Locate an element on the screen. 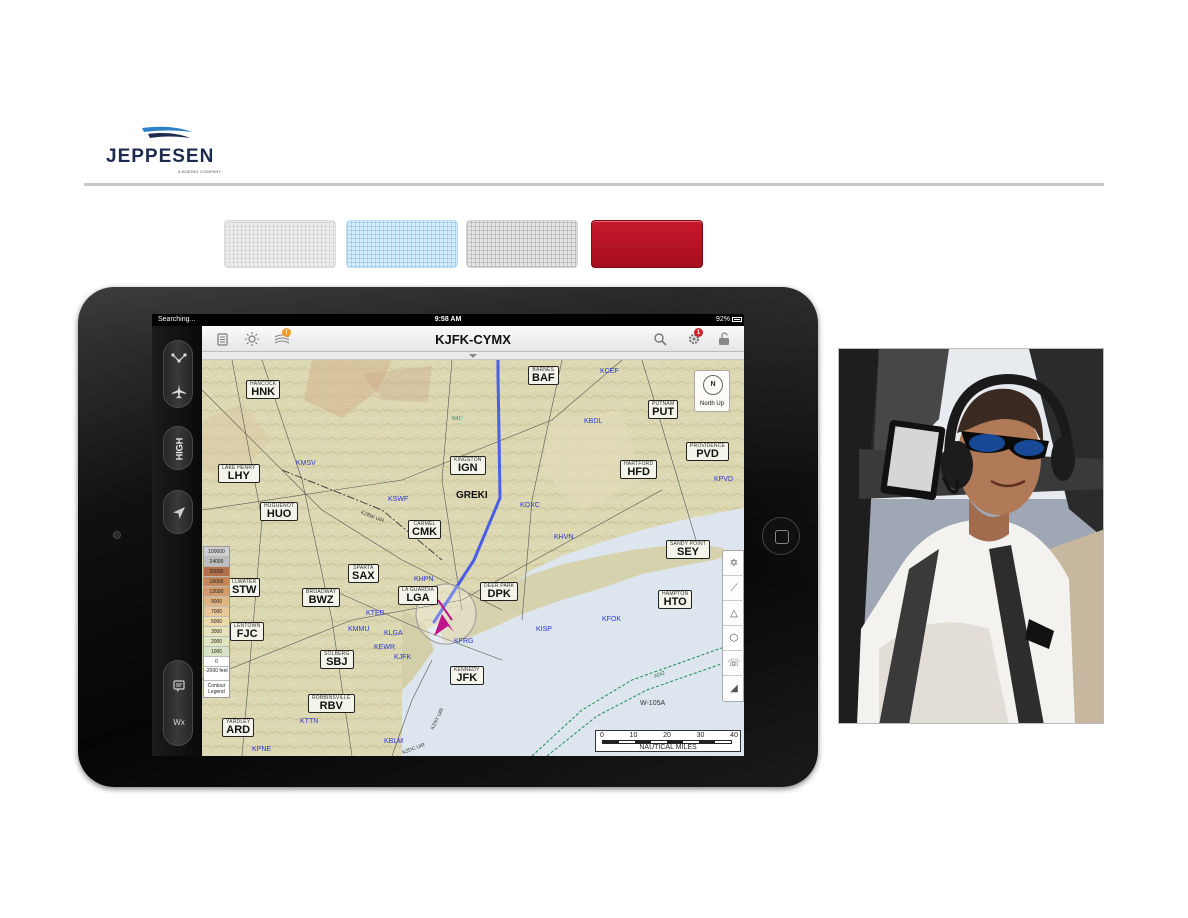 The image size is (1188, 918). communication-filter-icon: ☏ is located at coordinates (733, 663).